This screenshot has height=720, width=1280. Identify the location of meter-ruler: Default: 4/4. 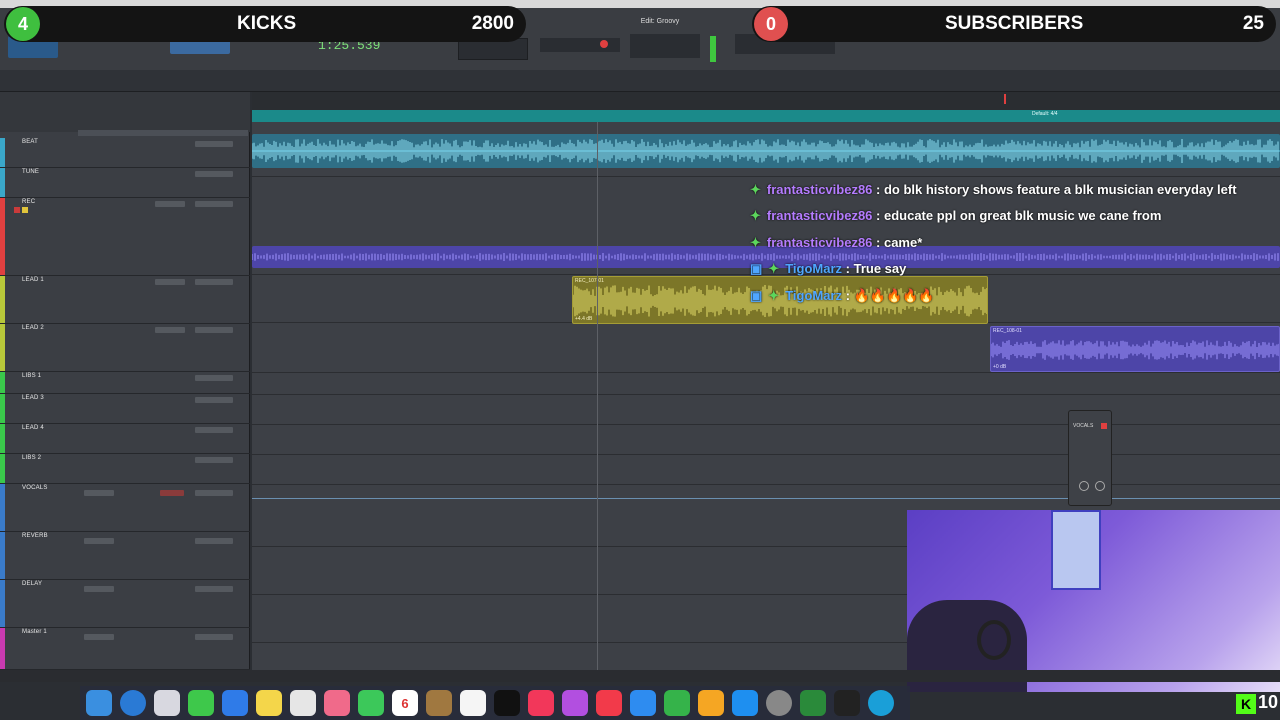
(766, 116).